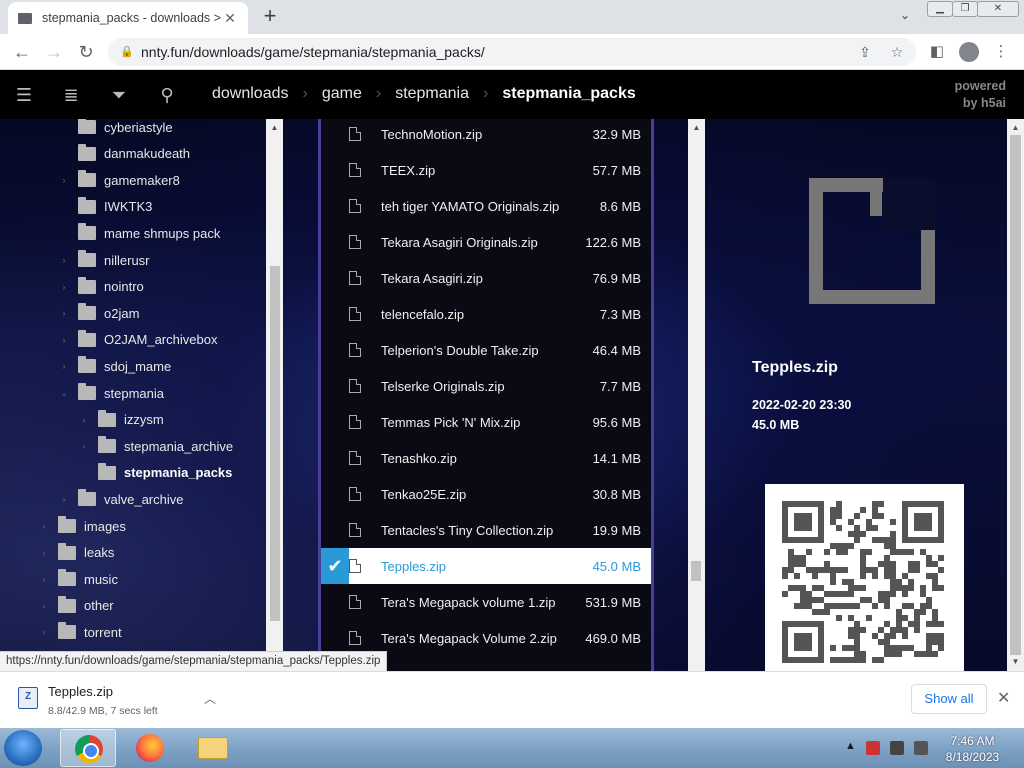 Image resolution: width=1024 pixels, height=768 pixels. I want to click on filter-icon: ⏷, so click(119, 95).